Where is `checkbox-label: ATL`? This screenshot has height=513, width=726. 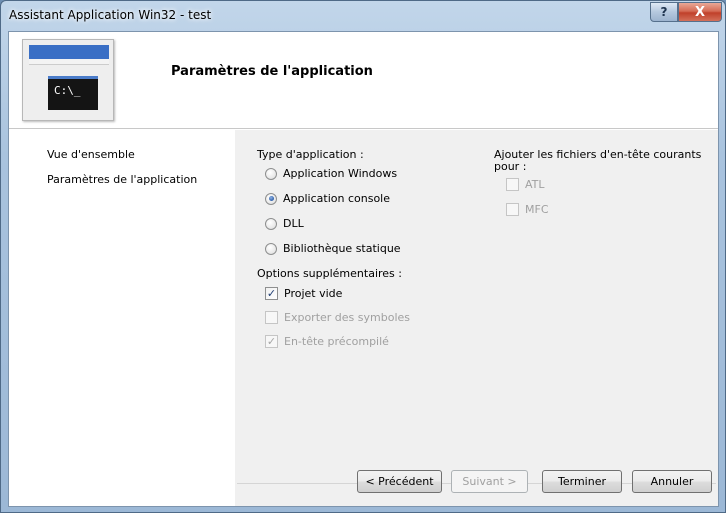
checkbox-label: ATL is located at coordinates (535, 184).